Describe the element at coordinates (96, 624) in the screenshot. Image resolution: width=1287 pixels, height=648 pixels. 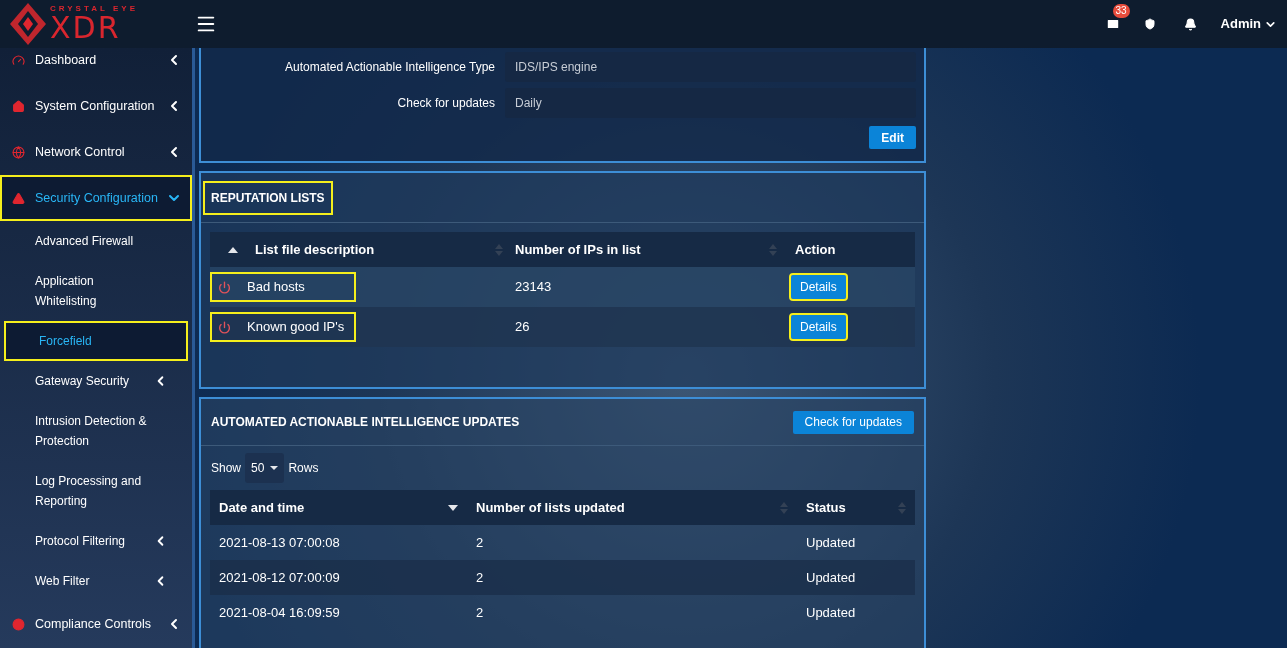
I see `sidebar-item: Compliance Controls` at that location.